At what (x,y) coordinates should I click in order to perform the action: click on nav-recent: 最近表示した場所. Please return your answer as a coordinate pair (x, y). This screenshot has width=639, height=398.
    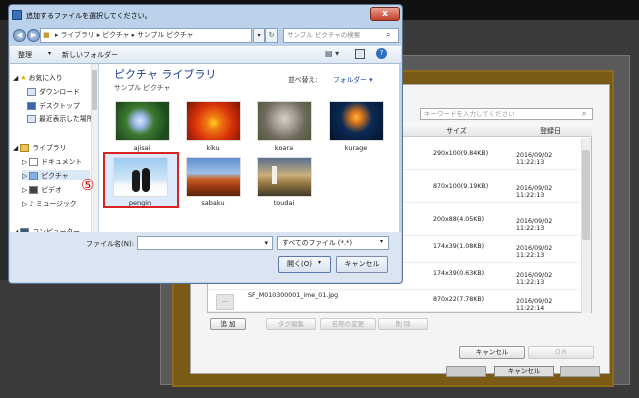
    Looking at the image, I should click on (60, 118).